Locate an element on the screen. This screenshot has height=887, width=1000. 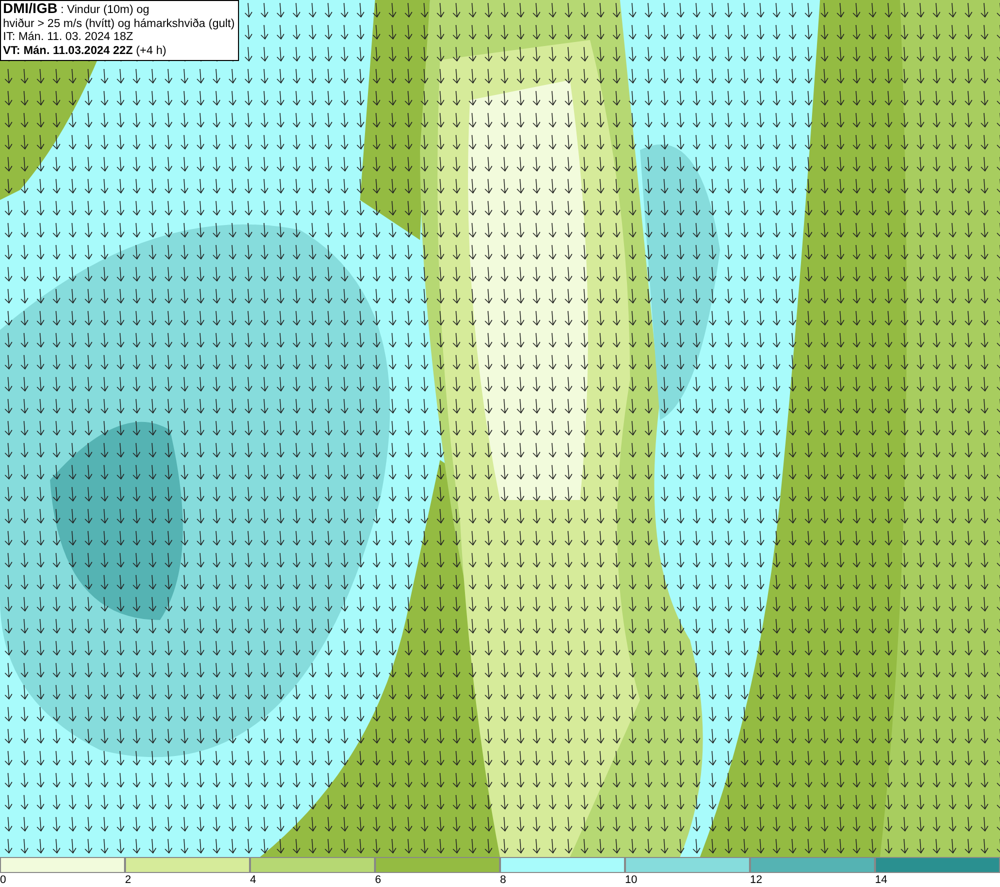
legend-tick-label: 0 is located at coordinates (3, 880).